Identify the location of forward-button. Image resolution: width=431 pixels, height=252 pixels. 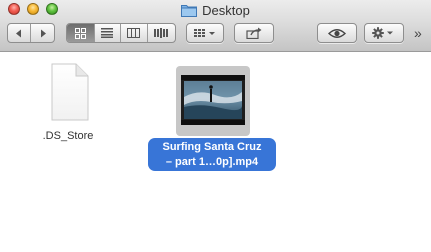
(42, 33).